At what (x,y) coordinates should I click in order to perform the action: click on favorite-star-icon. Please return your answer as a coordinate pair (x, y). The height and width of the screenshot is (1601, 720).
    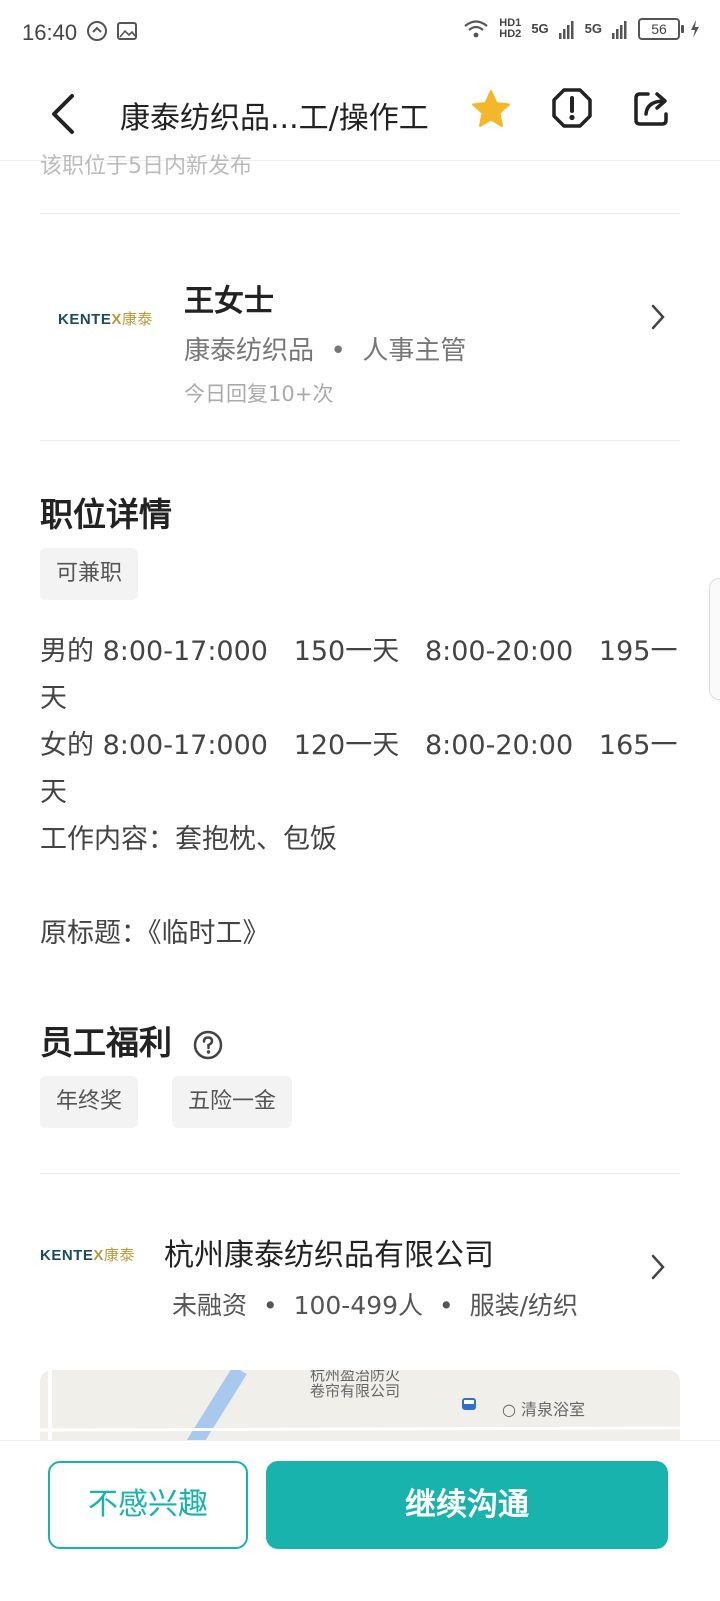
    Looking at the image, I should click on (491, 109).